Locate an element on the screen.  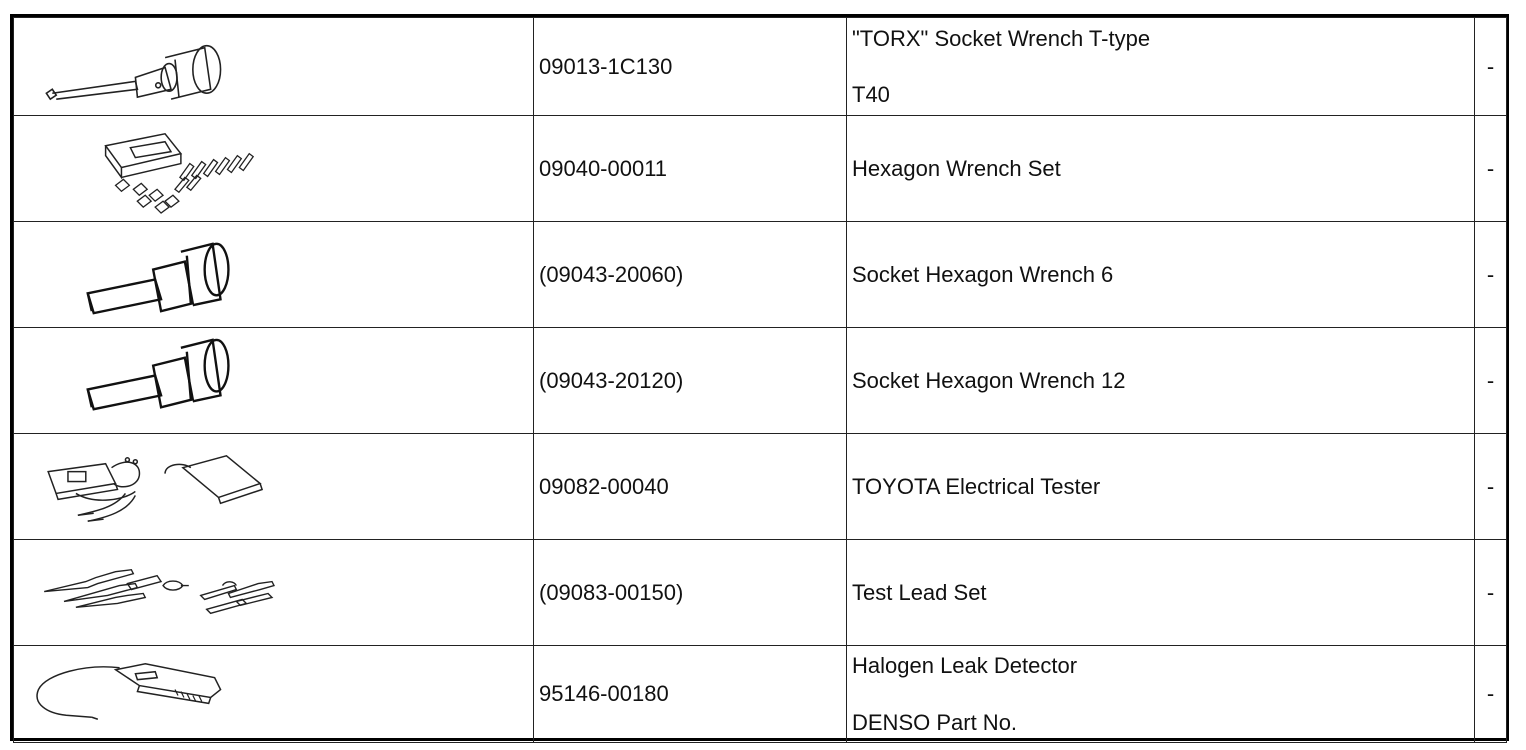
table-row: (09043-20060) Socket Hexagon Wrench 6 - is located at coordinates (760, 274).